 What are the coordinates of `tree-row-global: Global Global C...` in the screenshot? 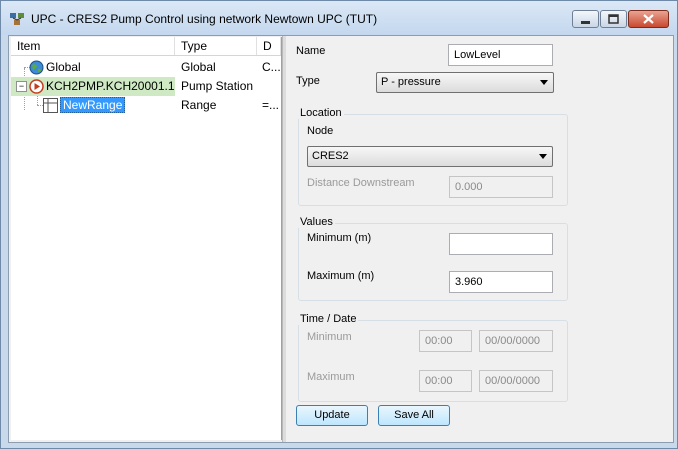 It's located at (146, 67).